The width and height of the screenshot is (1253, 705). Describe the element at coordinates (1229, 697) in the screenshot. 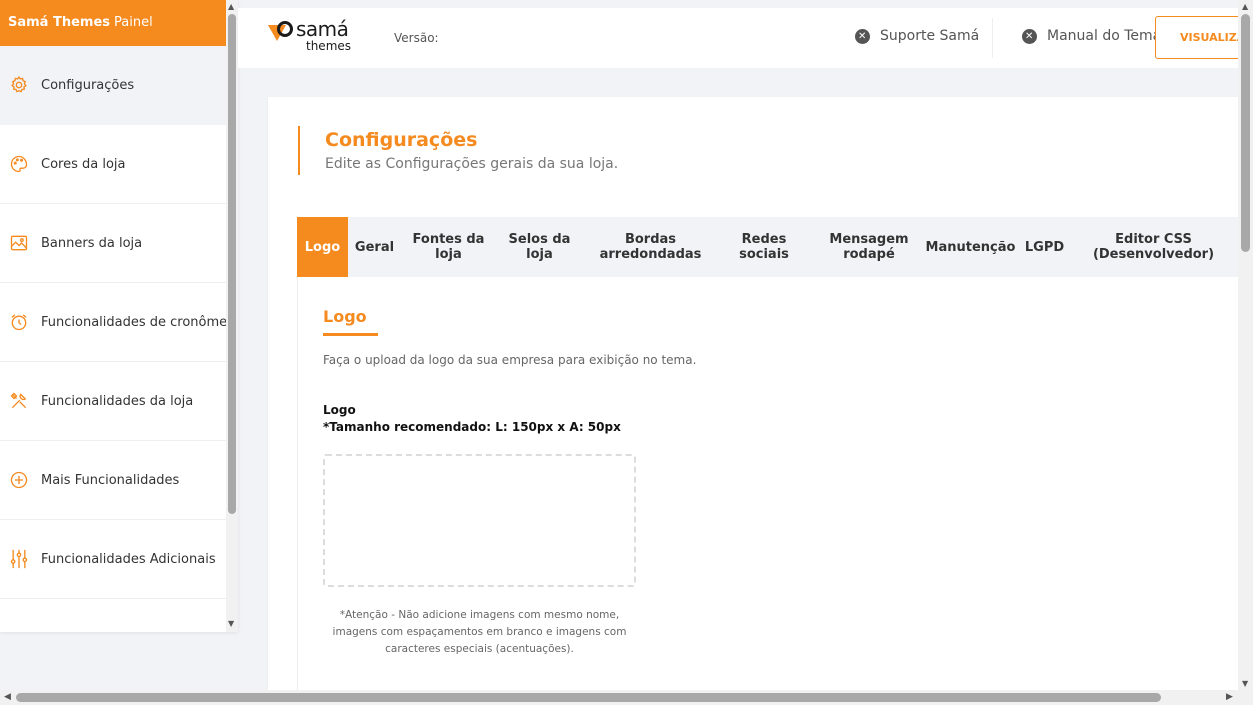

I see `scroll-right-icon: ▶` at that location.